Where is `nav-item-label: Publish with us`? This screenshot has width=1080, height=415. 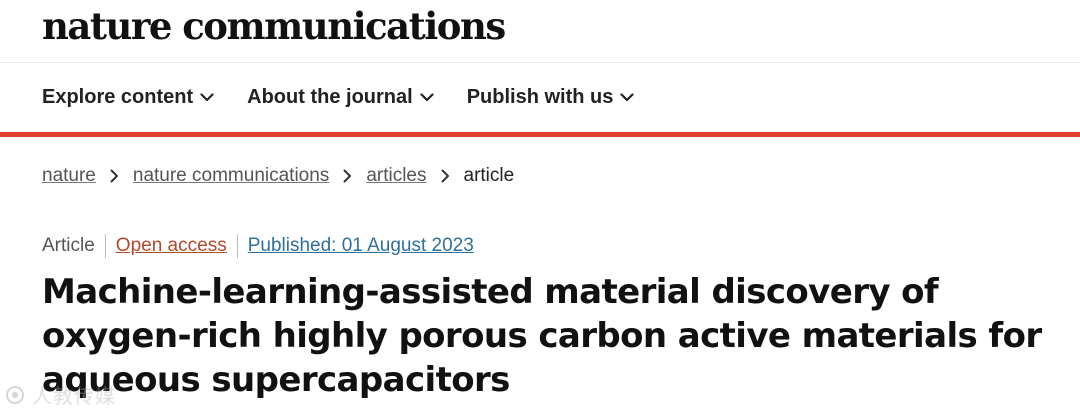
nav-item-label: Publish with us is located at coordinates (540, 97).